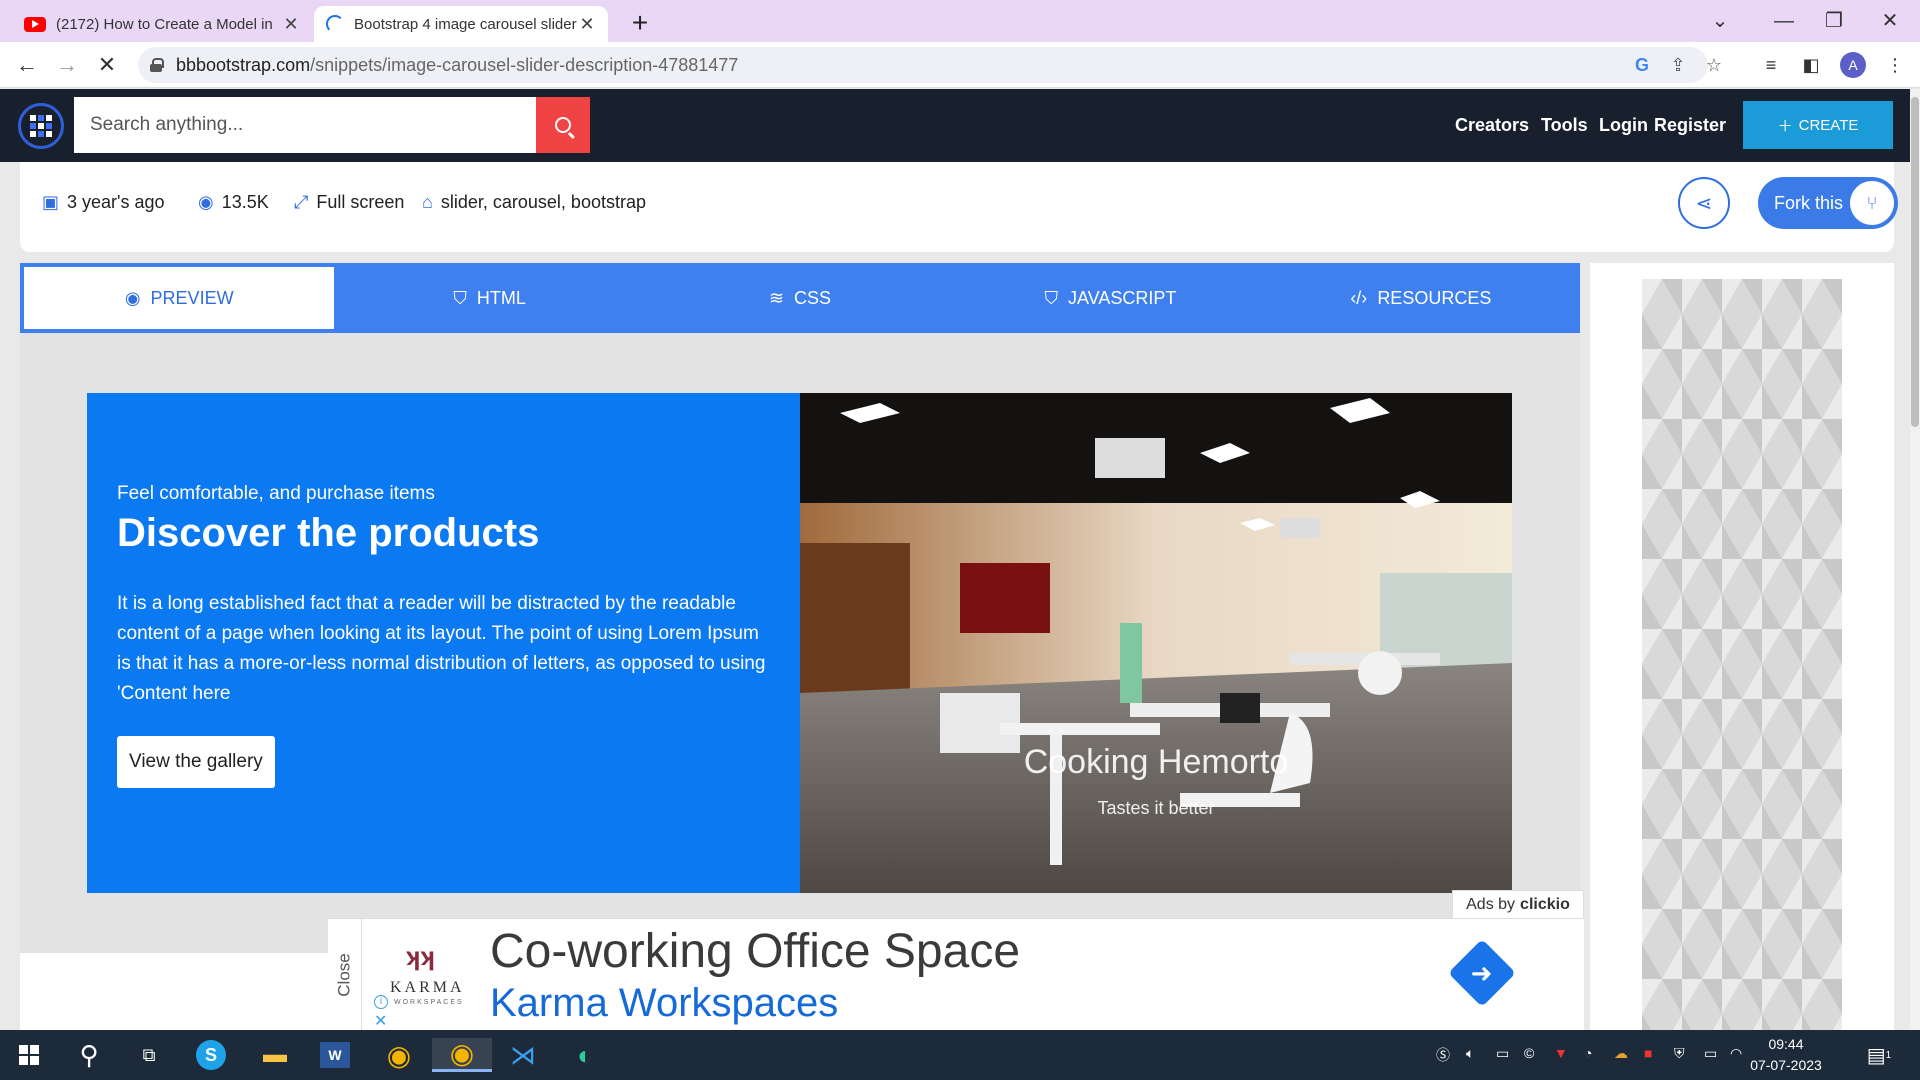  Describe the element at coordinates (462, 1055) in the screenshot. I see `chrome-profile-icon: ◉` at that location.